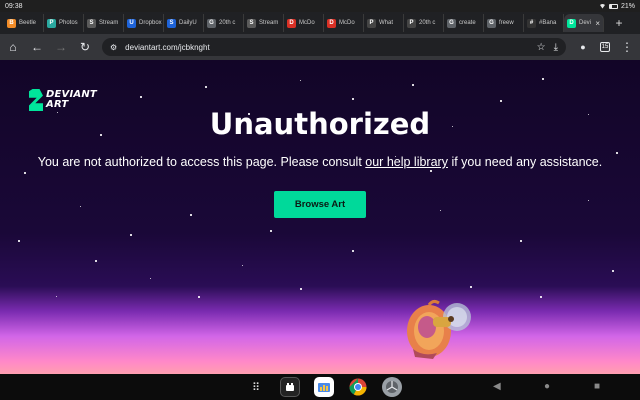  What do you see at coordinates (439, 329) in the screenshot?
I see `mascot-illustration` at bounding box center [439, 329].